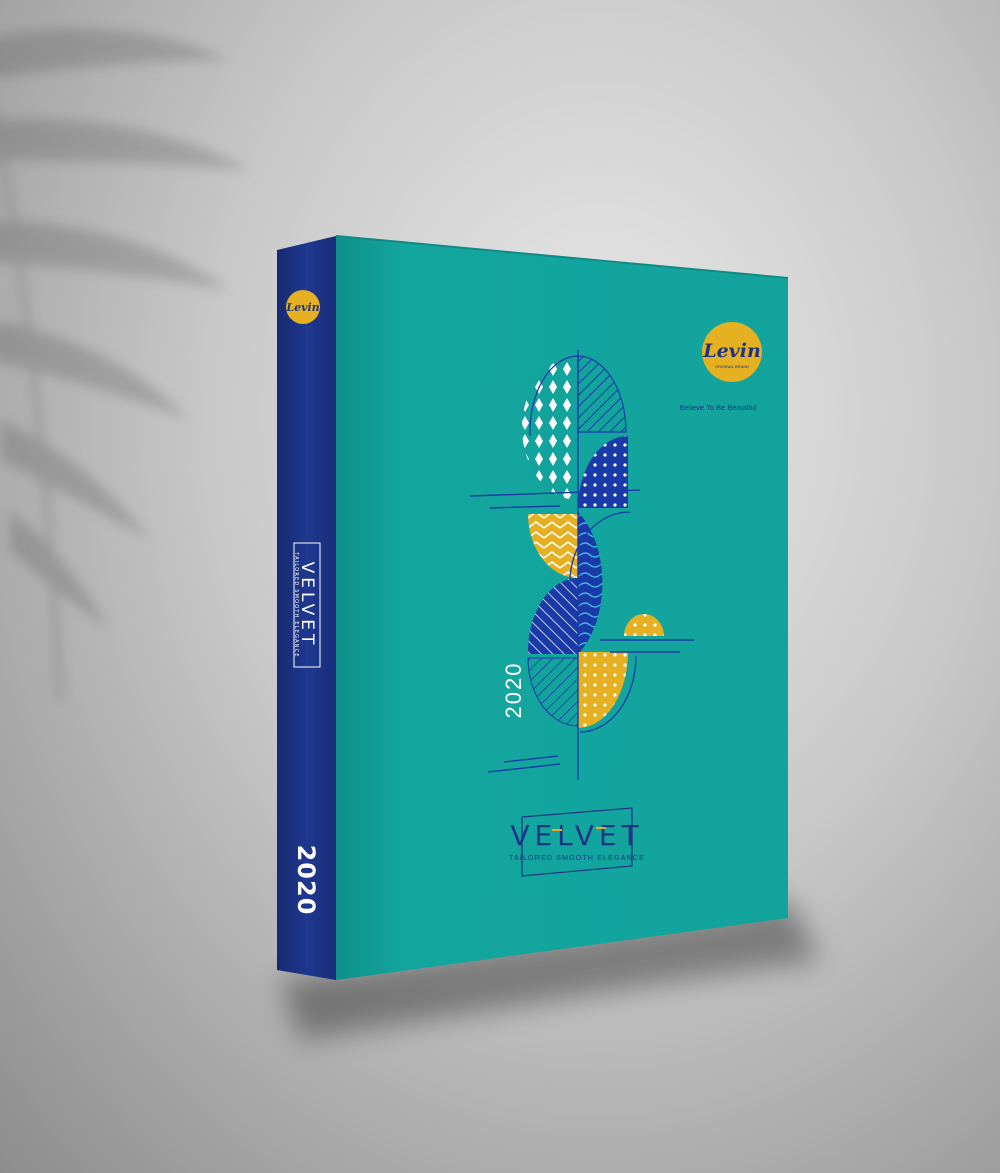 This screenshot has height=1173, width=1000. Describe the element at coordinates (577, 858) in the screenshot. I see `cover-subtitle: TAILORED SMOOTH ELEGANCE` at that location.